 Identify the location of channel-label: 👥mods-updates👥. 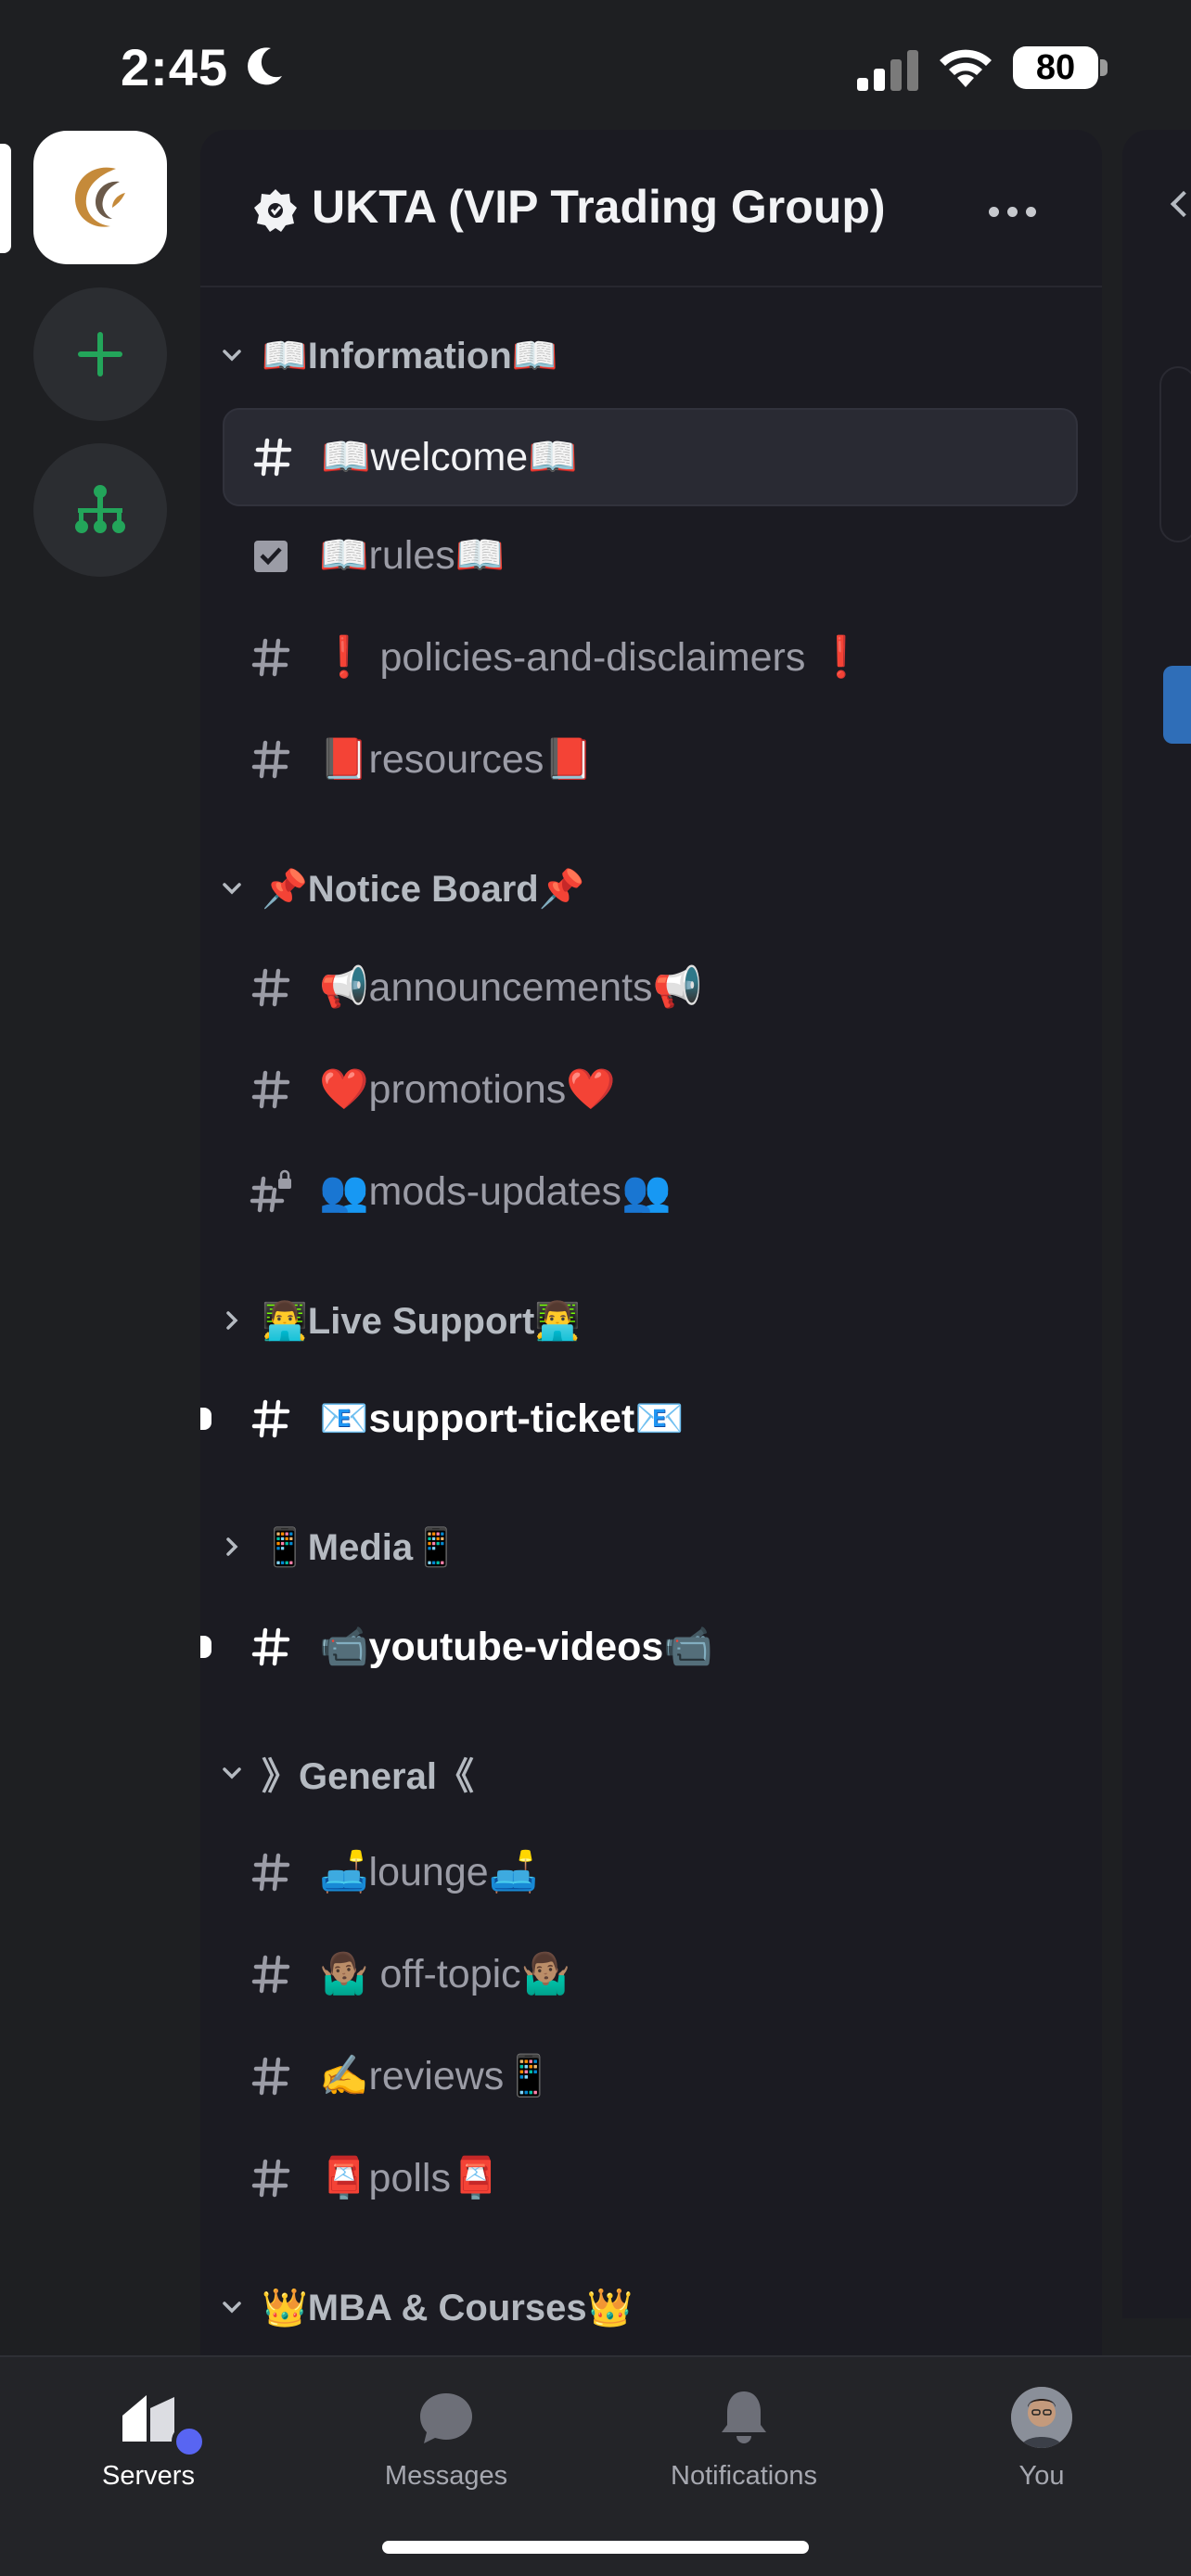
(495, 1191).